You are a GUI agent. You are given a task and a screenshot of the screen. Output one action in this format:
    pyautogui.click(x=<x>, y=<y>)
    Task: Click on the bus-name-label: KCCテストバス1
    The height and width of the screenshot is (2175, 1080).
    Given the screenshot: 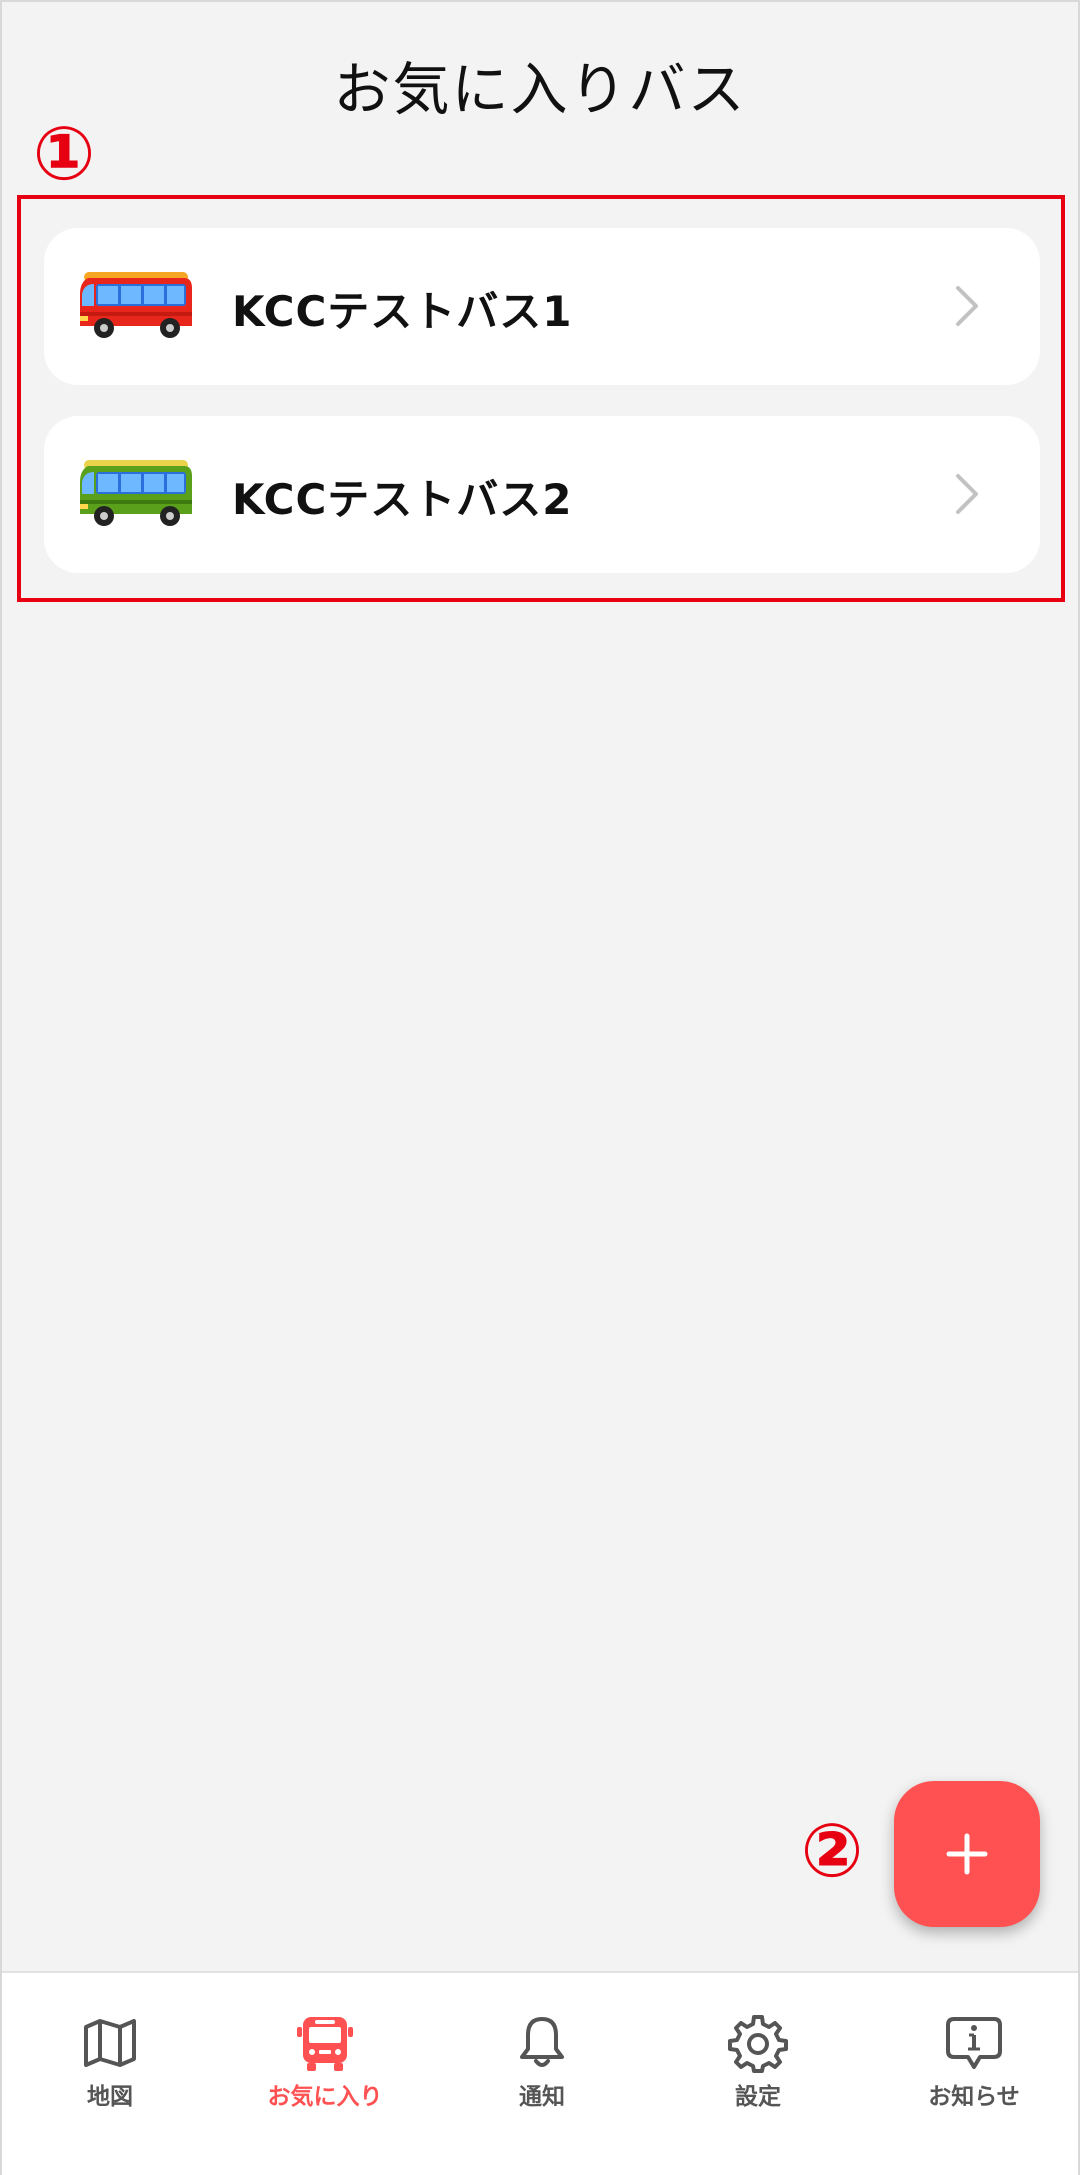 What is the action you would take?
    pyautogui.click(x=402, y=311)
    